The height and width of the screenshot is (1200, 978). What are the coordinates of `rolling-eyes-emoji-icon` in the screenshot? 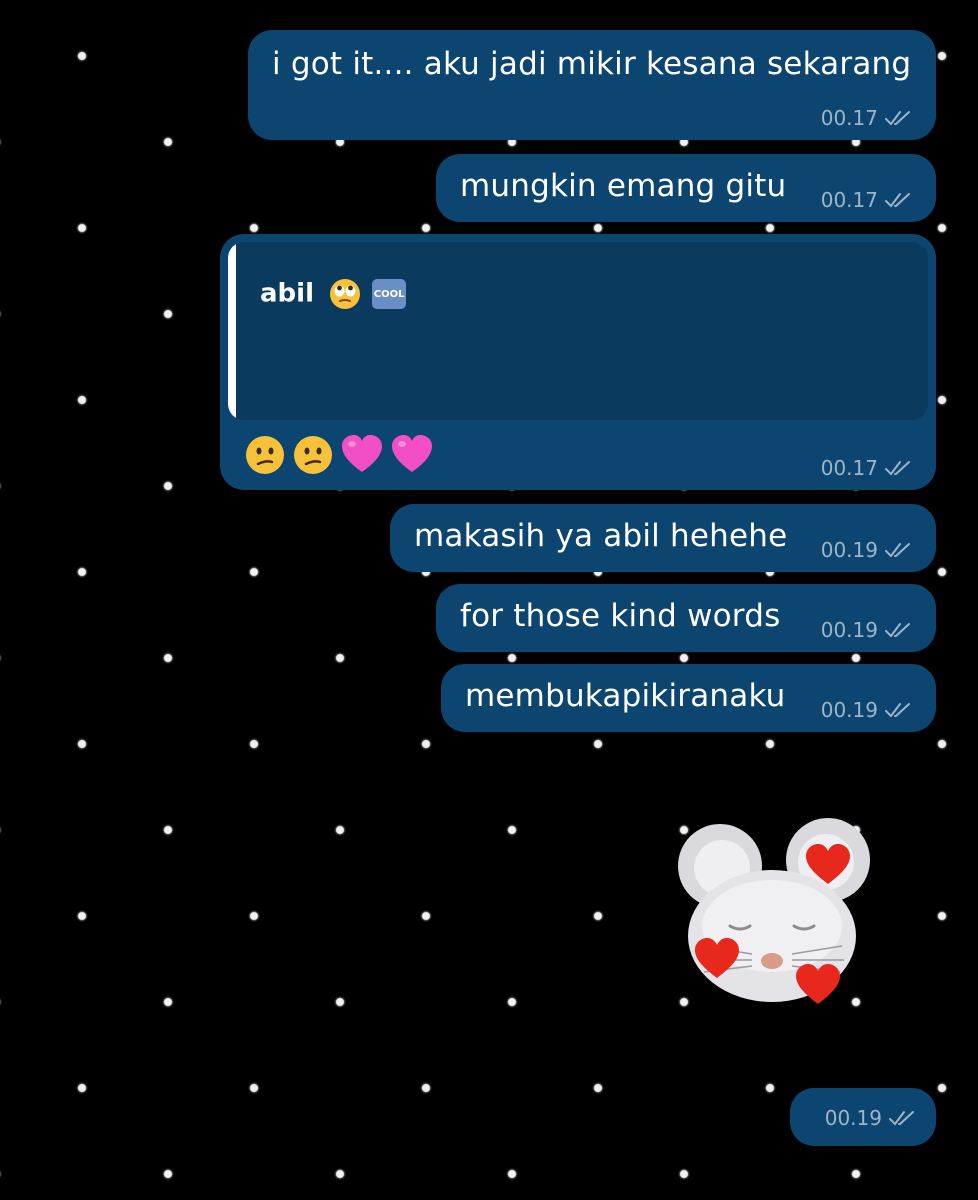 It's located at (345, 294).